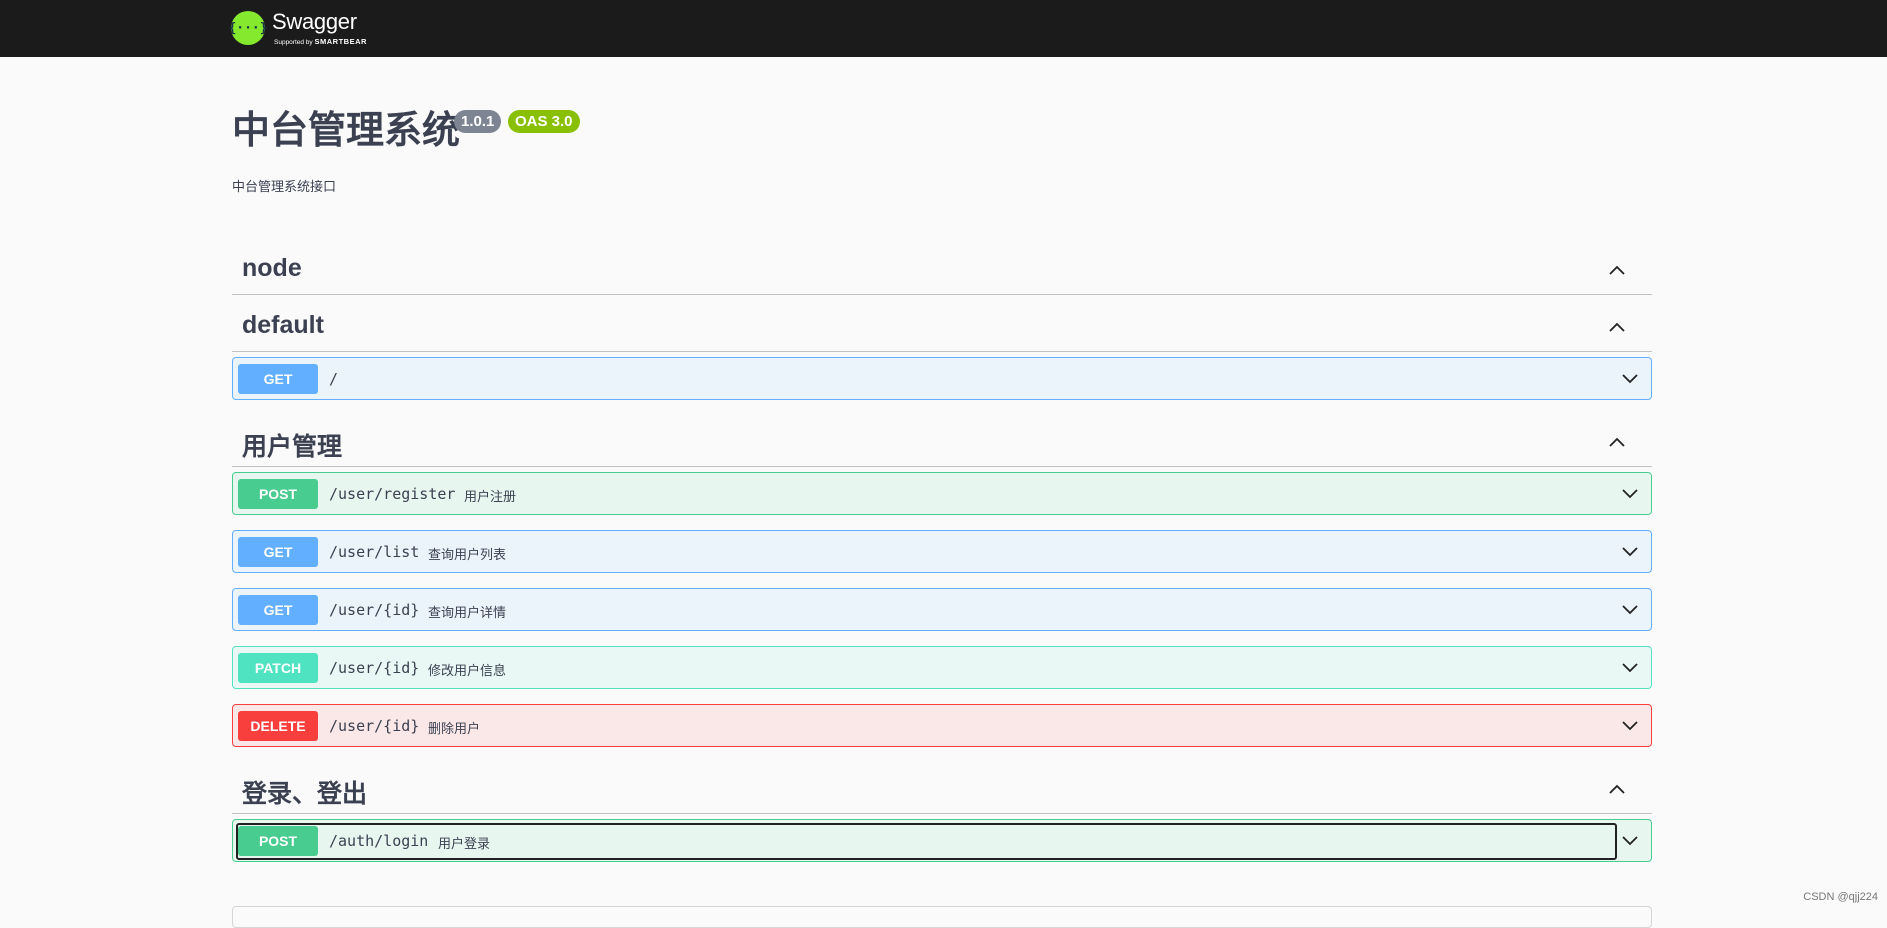 Image resolution: width=1887 pixels, height=928 pixels. Describe the element at coordinates (392, 494) in the screenshot. I see `operation-path: /user/register` at that location.